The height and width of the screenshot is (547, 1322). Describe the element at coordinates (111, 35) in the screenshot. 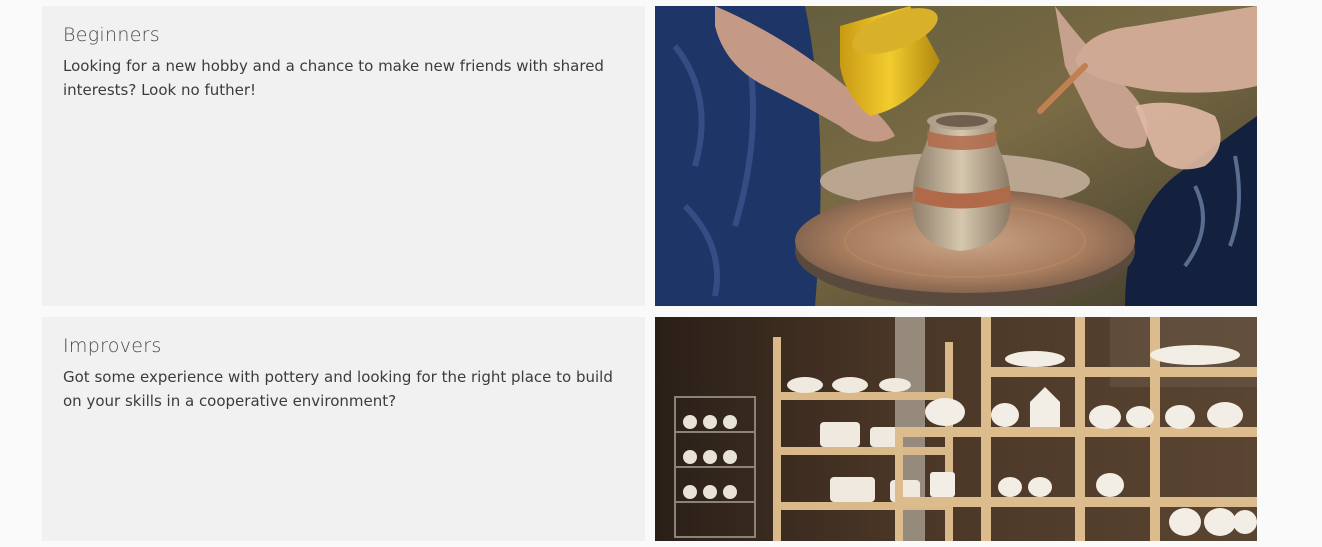

I see `beginners-title: Beginners` at that location.